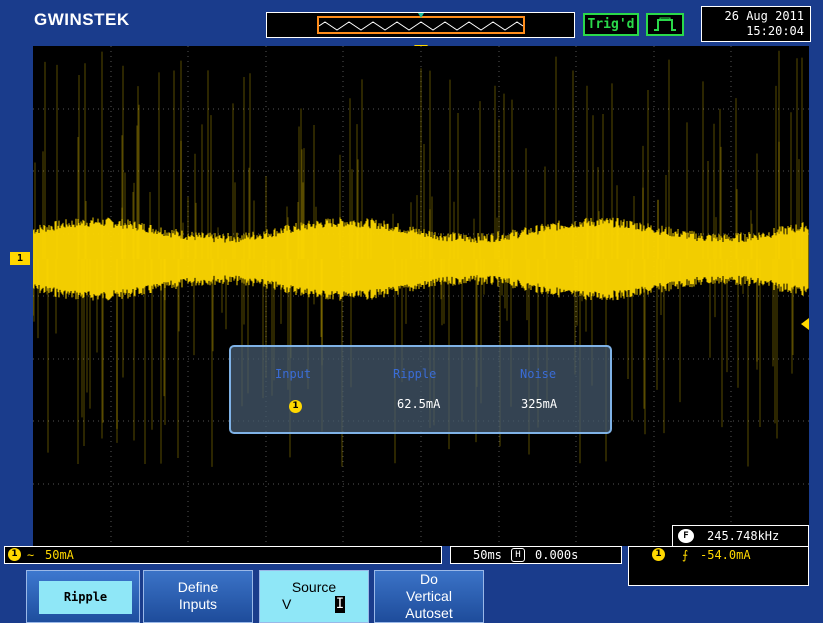 The image size is (823, 623). Describe the element at coordinates (14, 554) in the screenshot. I see `channel1-icon: 1` at that location.